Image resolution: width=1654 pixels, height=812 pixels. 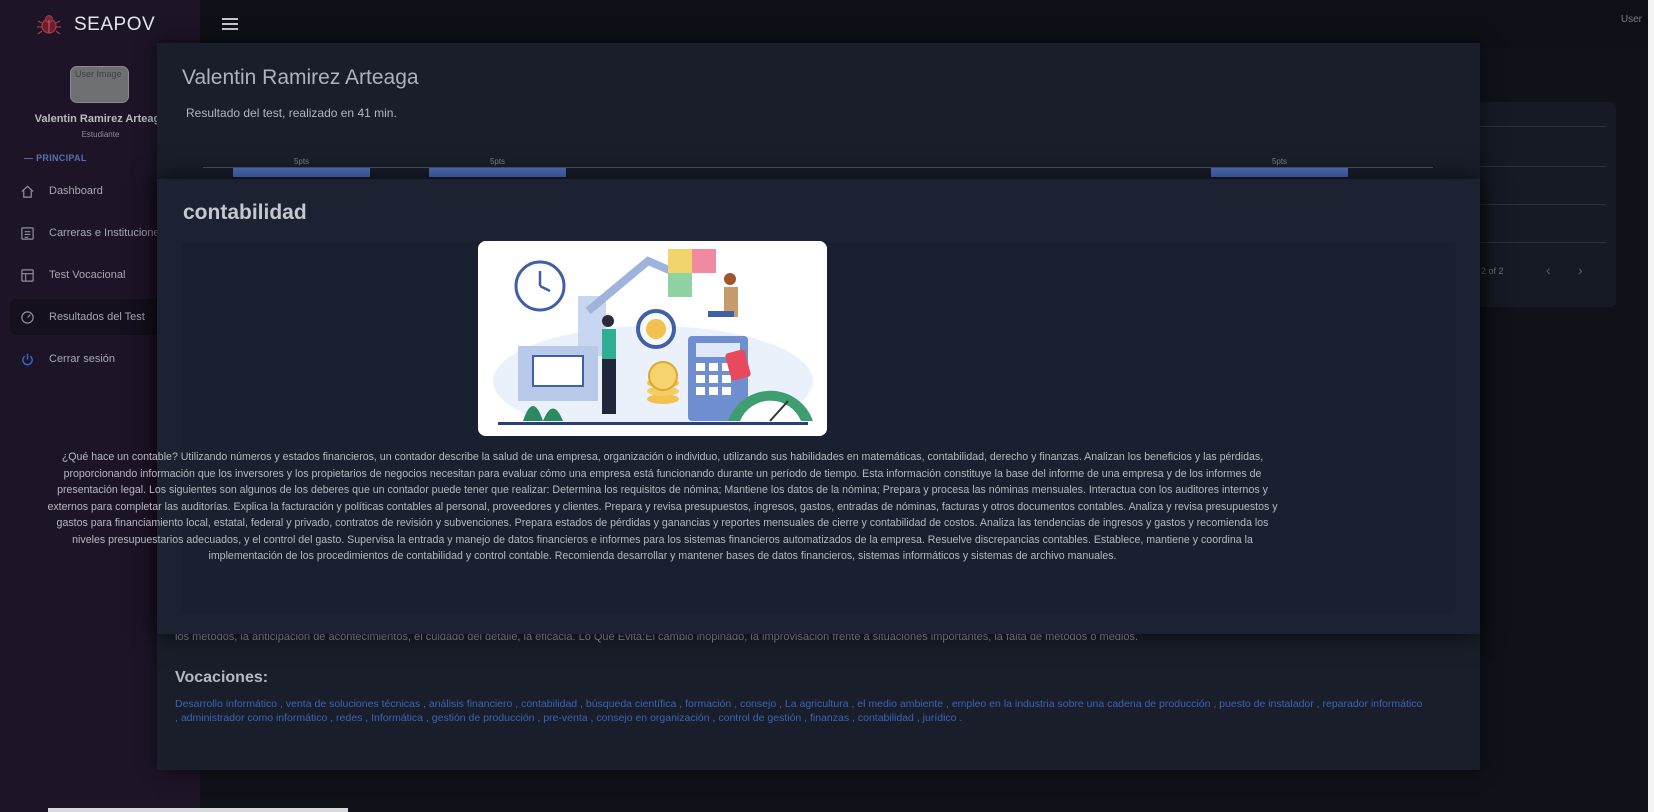 What do you see at coordinates (27, 191) in the screenshot?
I see `home-icon` at bounding box center [27, 191].